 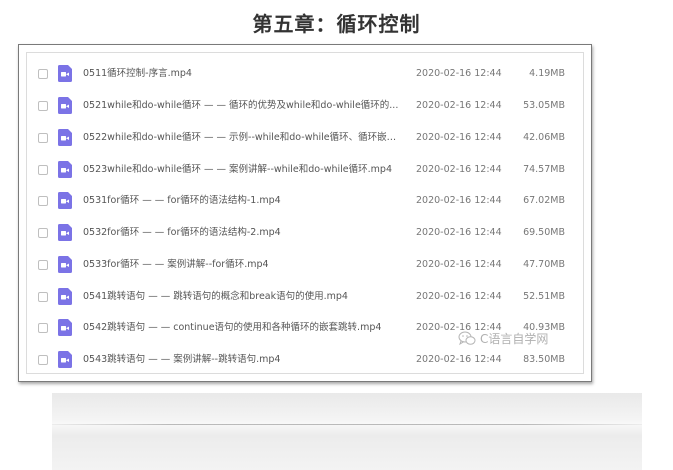 I want to click on file-size: 74.57MB, so click(x=544, y=169).